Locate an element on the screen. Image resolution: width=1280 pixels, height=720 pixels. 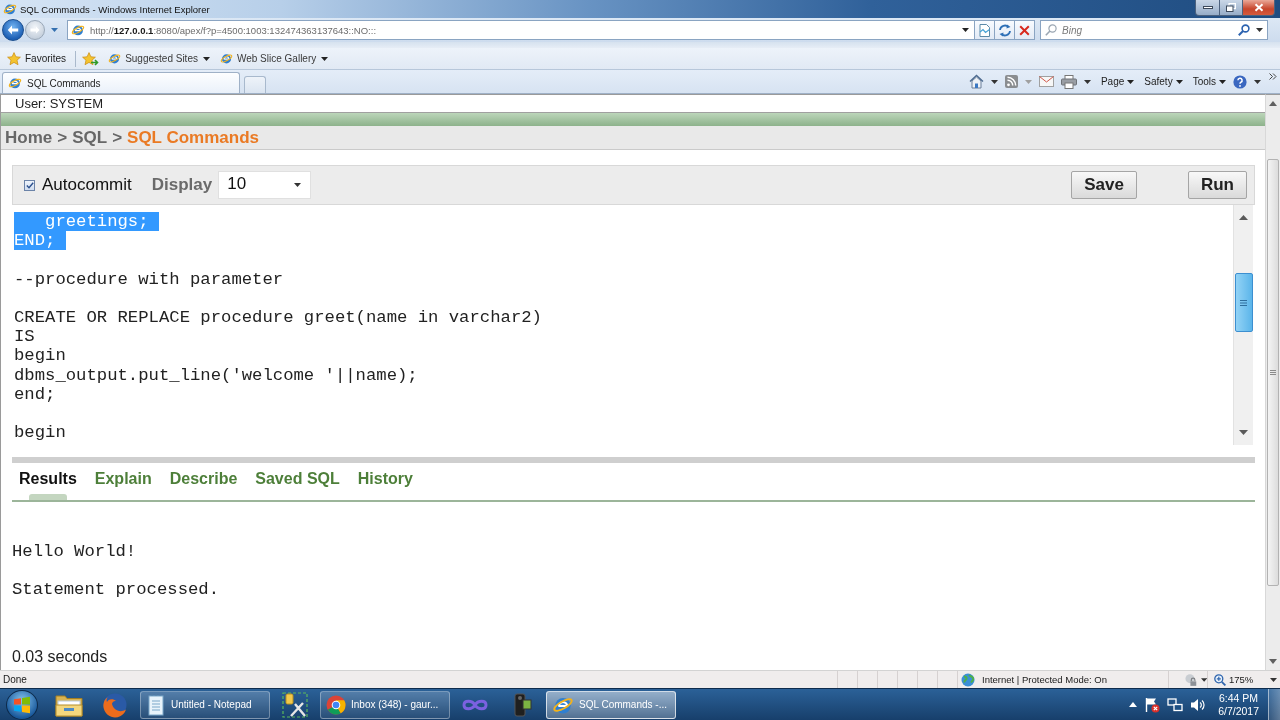
flag-icon is located at coordinates (1152, 704).